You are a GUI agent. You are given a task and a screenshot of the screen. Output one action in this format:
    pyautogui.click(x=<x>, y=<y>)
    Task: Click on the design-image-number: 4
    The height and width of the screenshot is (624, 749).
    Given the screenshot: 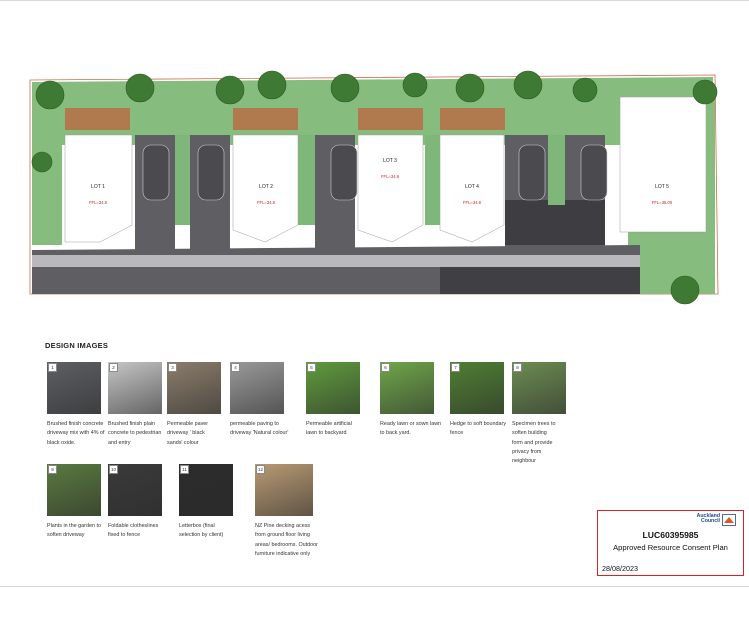 What is the action you would take?
    pyautogui.click(x=235, y=367)
    